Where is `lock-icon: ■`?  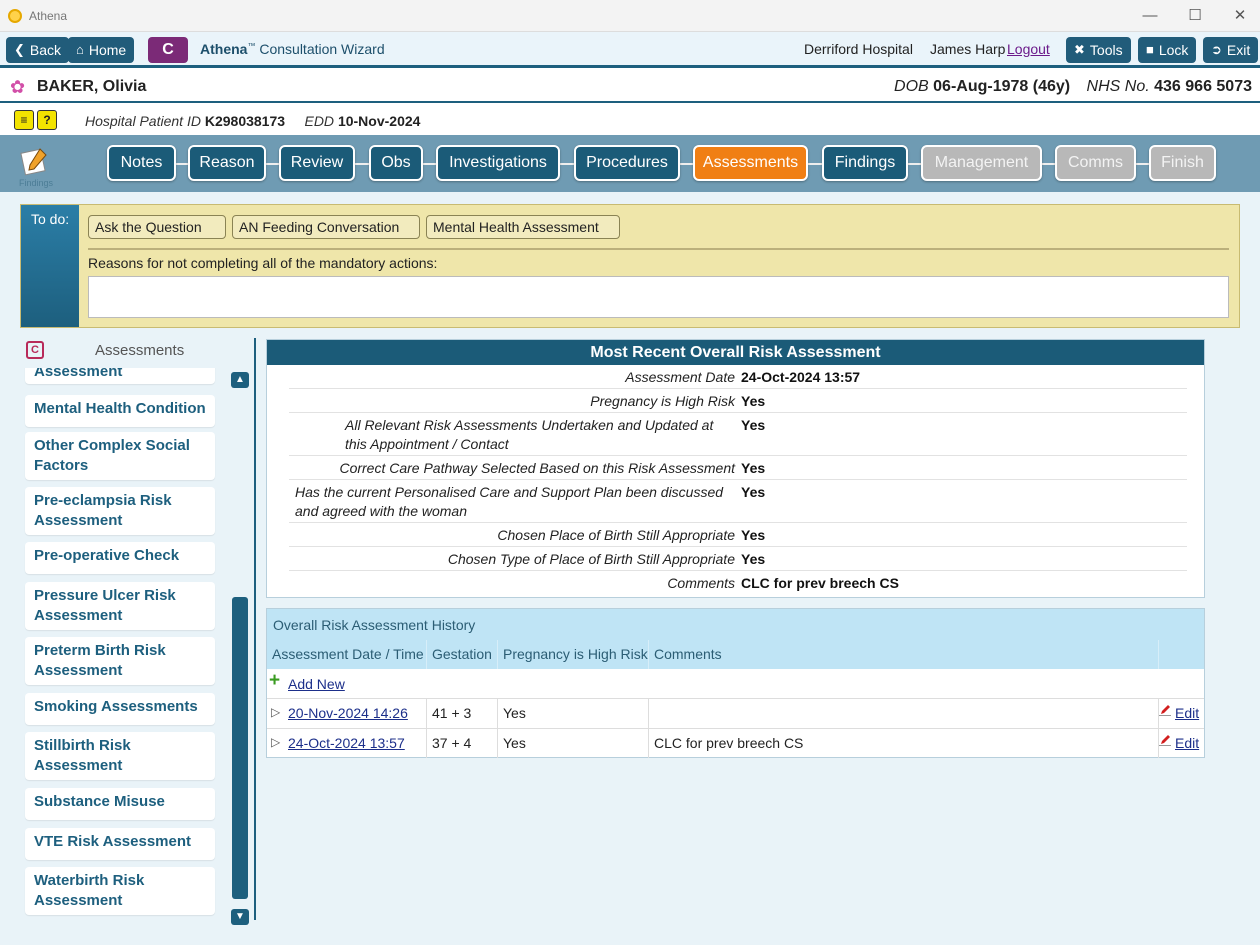 lock-icon: ■ is located at coordinates (1150, 49).